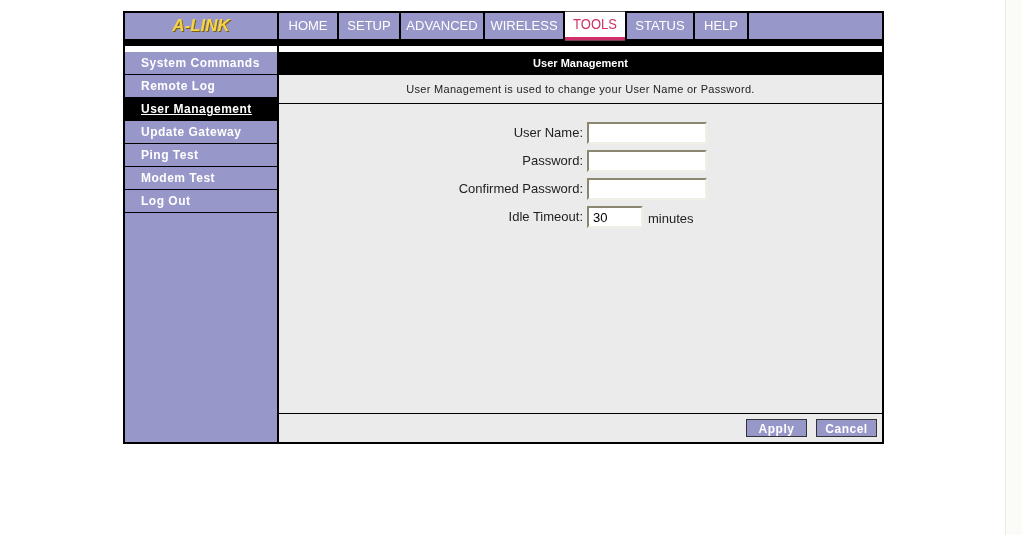  Describe the element at coordinates (552, 161) in the screenshot. I see `field-label: Password:` at that location.